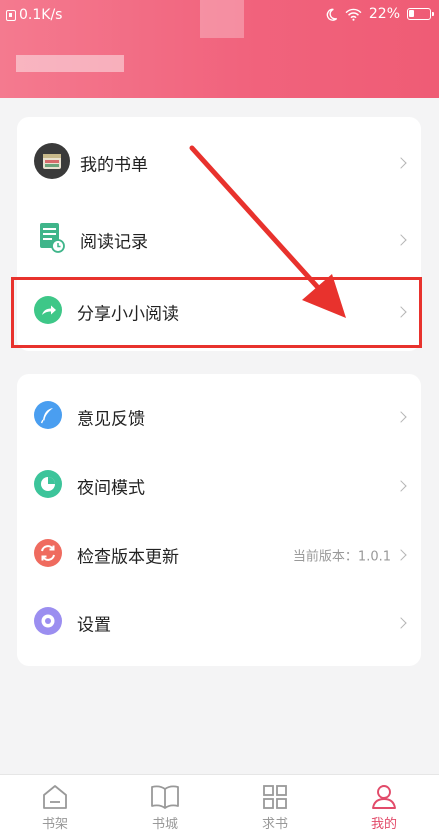 Image resolution: width=439 pixels, height=835 pixels. What do you see at coordinates (219, 555) in the screenshot?
I see `menu-item-check-update: 检查版本更新 当前版本：1.0.1` at bounding box center [219, 555].